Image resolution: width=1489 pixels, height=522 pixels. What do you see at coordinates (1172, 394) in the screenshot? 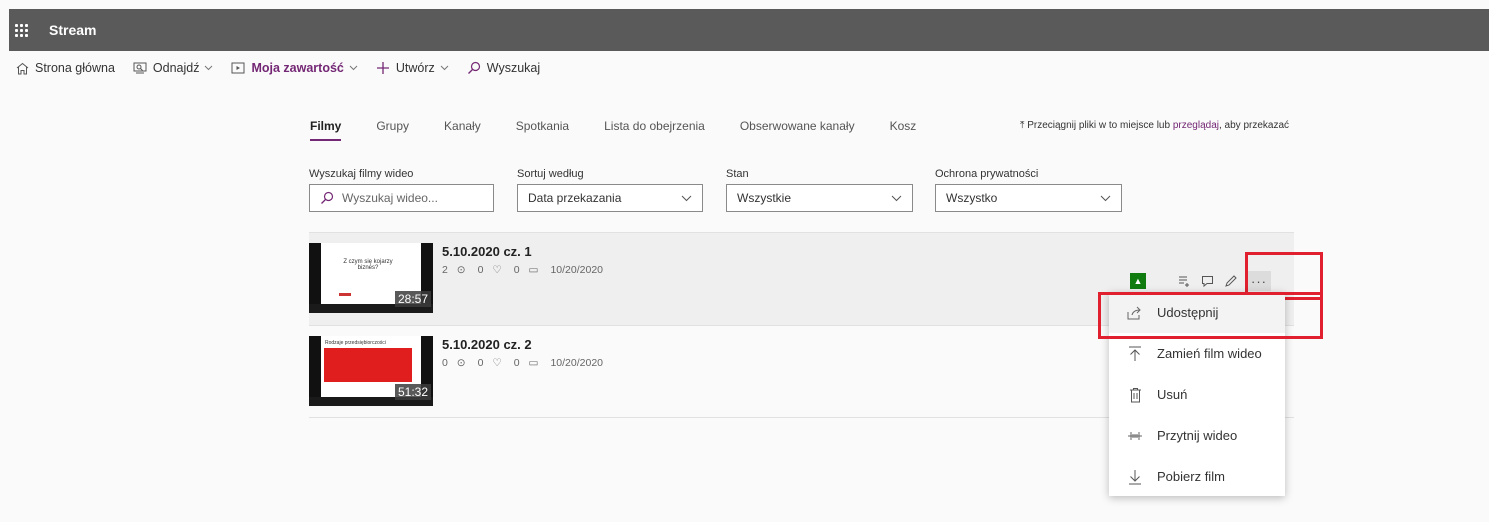
I see `menu-item-label: Usuń` at bounding box center [1172, 394].